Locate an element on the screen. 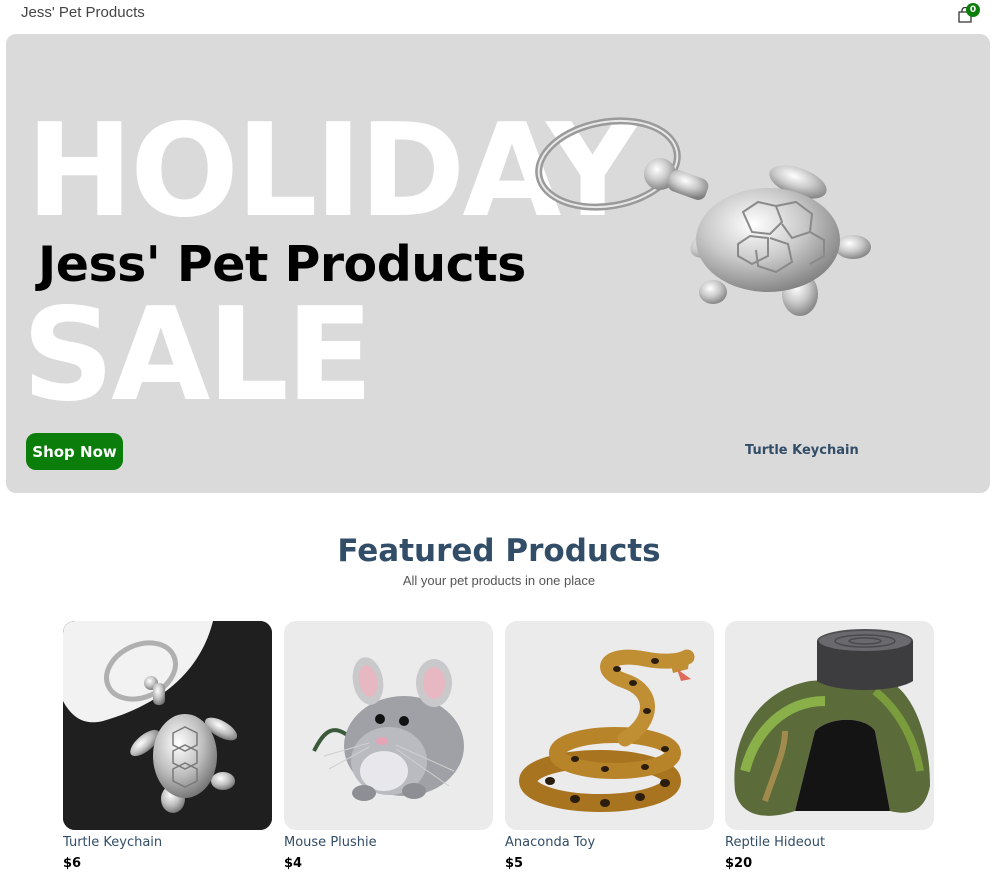 The height and width of the screenshot is (873, 998). product-name: Mouse Plushie is located at coordinates (330, 842).